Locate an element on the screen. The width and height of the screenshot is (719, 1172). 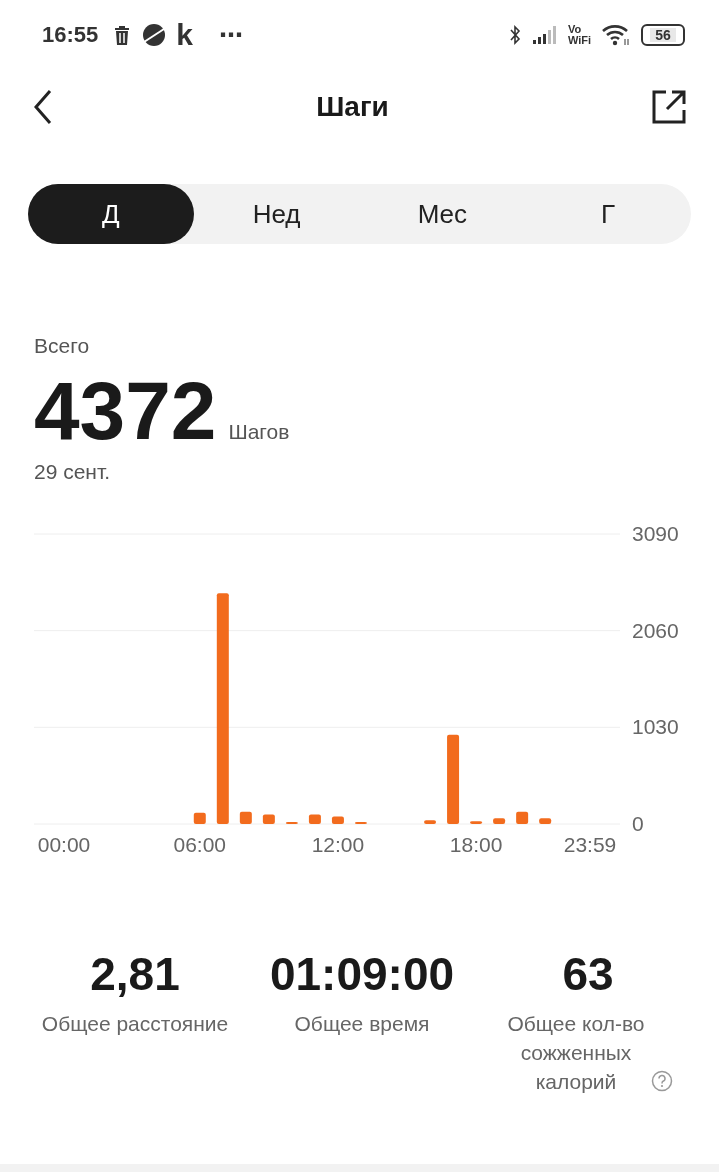
y-axis-label: 1030 is located at coordinates (655, 727).